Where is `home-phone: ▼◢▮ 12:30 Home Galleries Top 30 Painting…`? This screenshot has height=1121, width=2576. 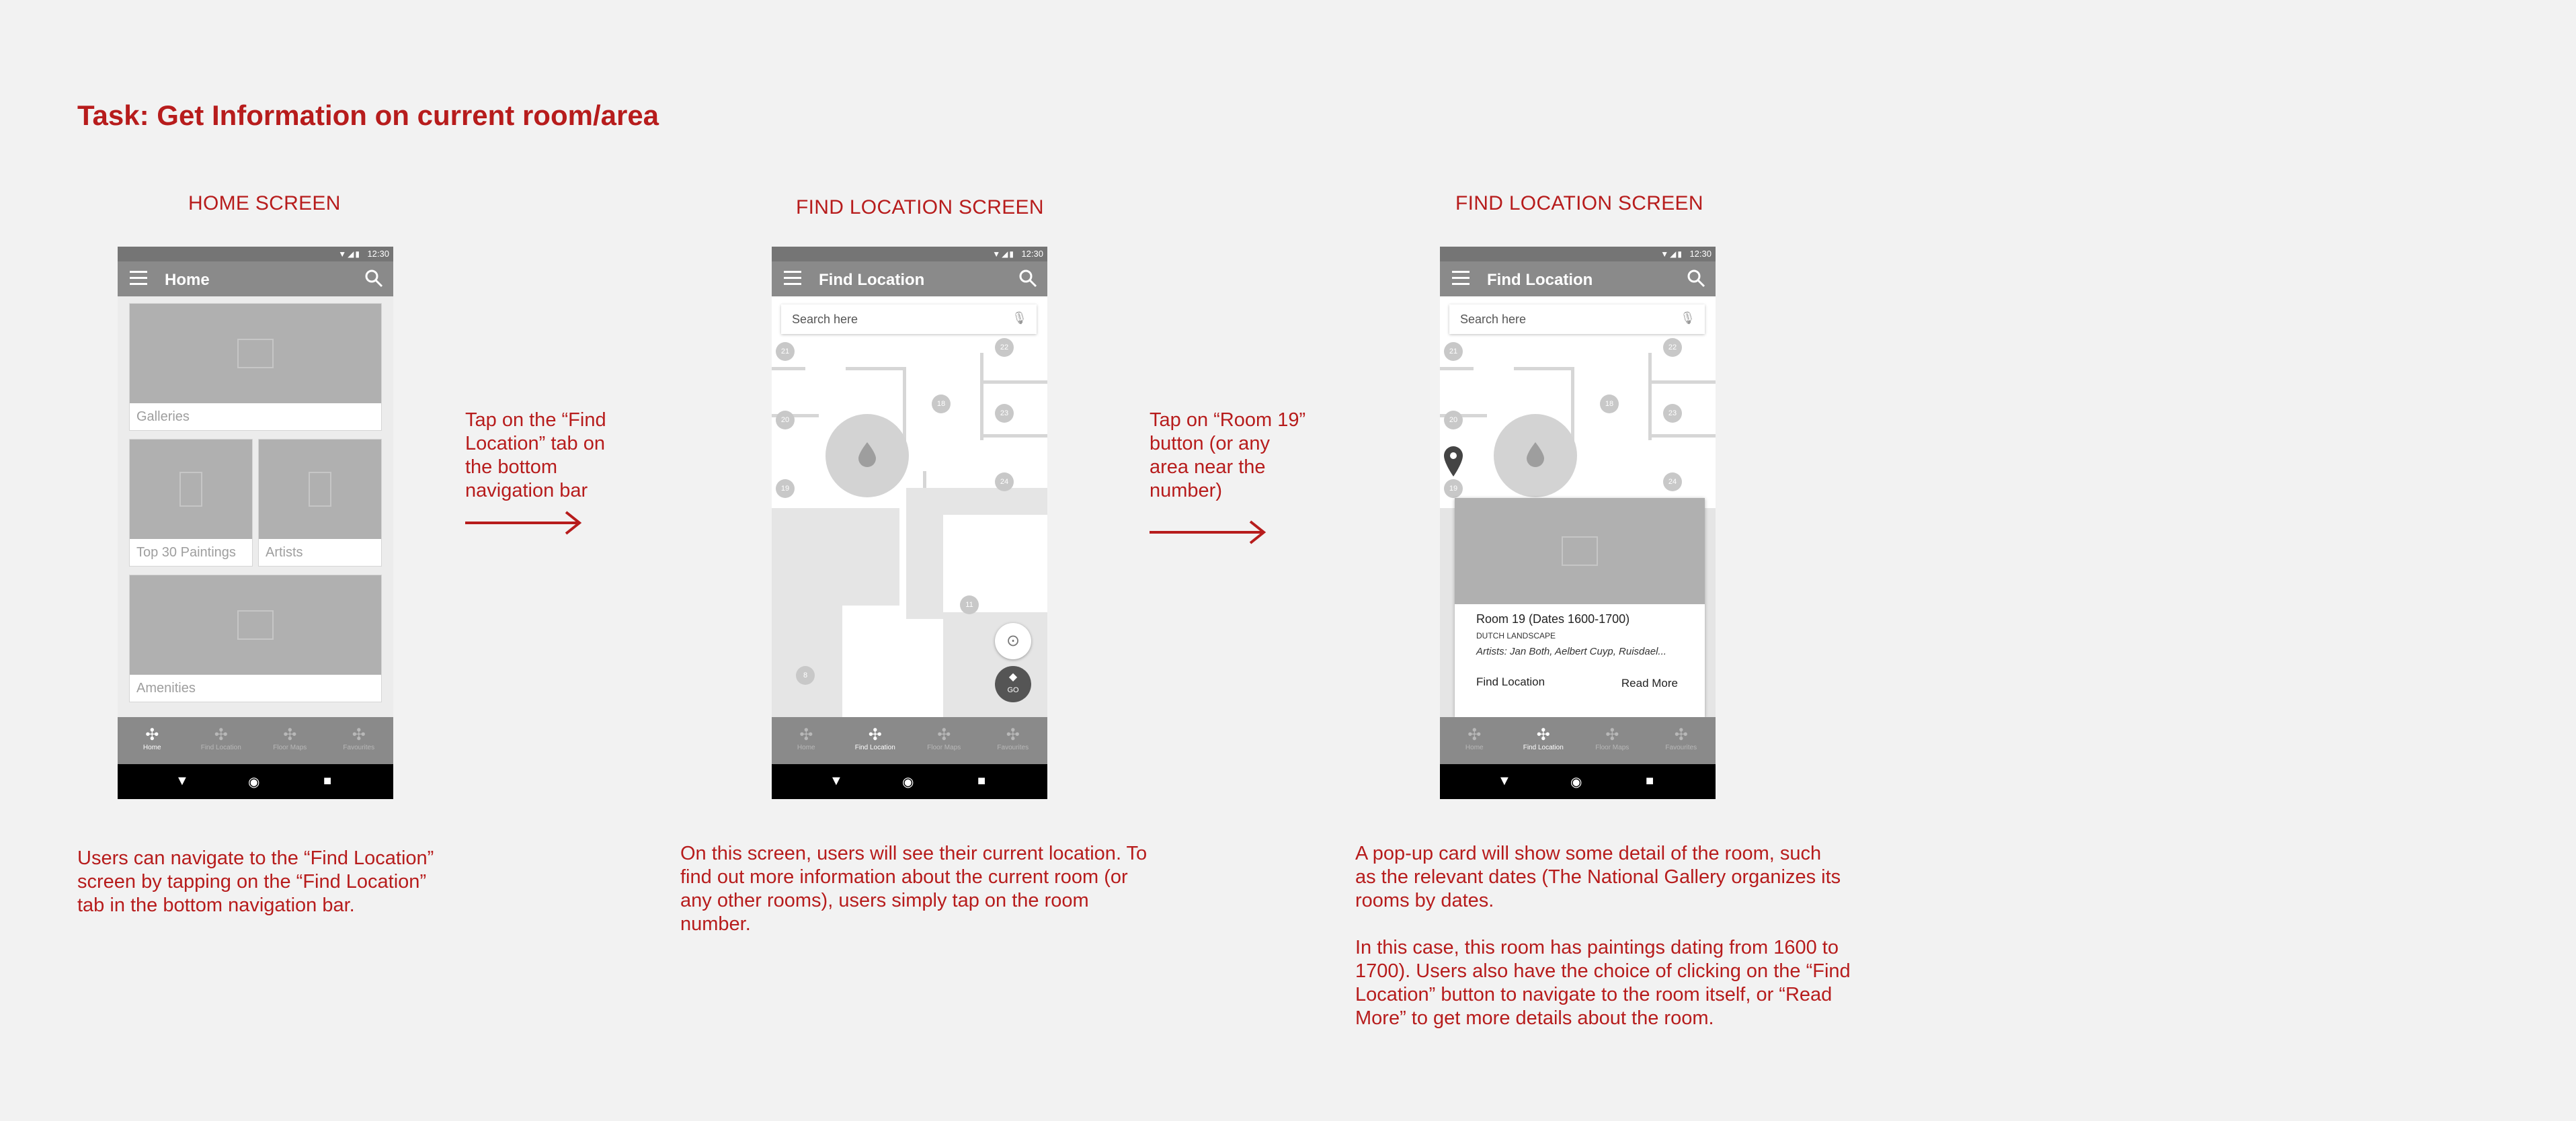
home-phone: ▼◢▮ 12:30 Home Galleries Top 30 Painting… is located at coordinates (255, 523).